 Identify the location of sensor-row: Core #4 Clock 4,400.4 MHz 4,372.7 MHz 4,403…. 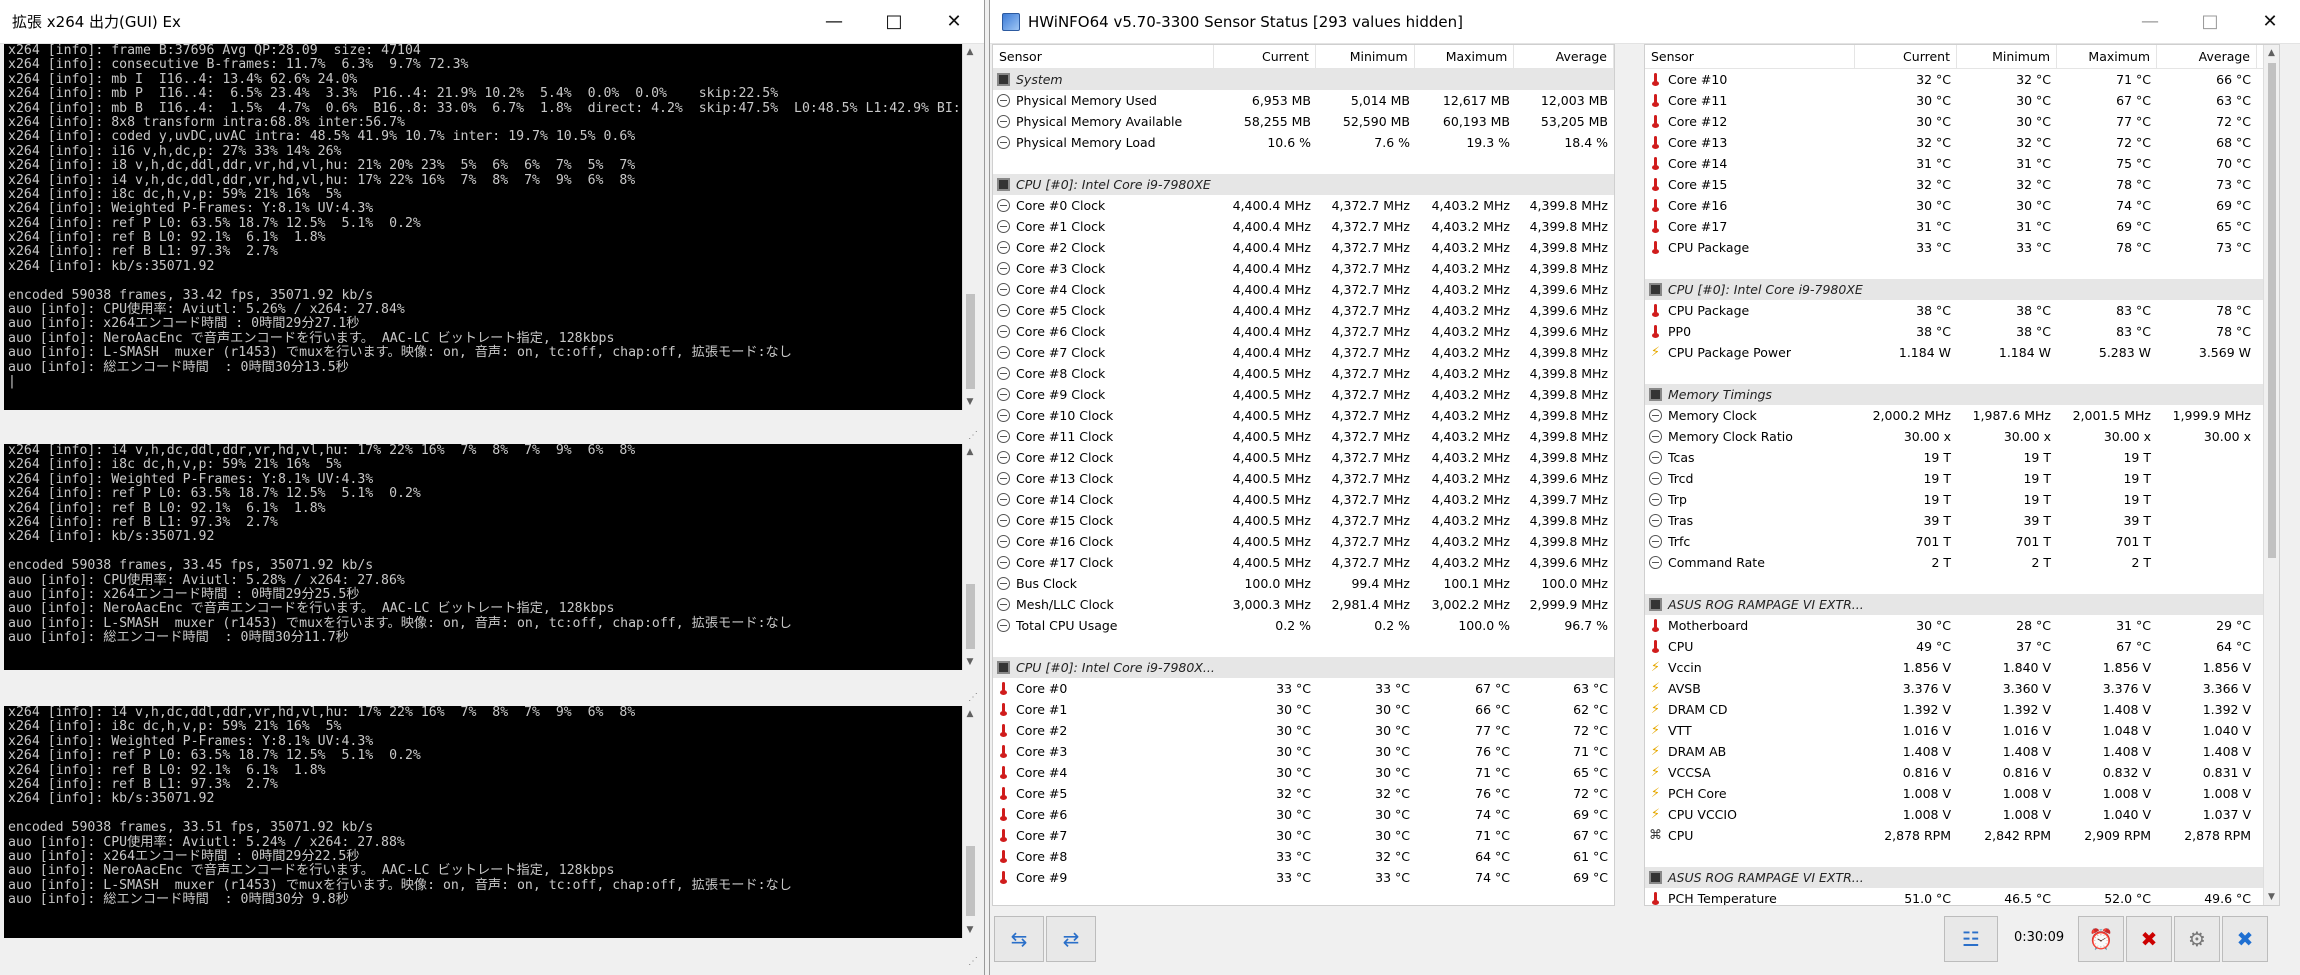
(1303, 289).